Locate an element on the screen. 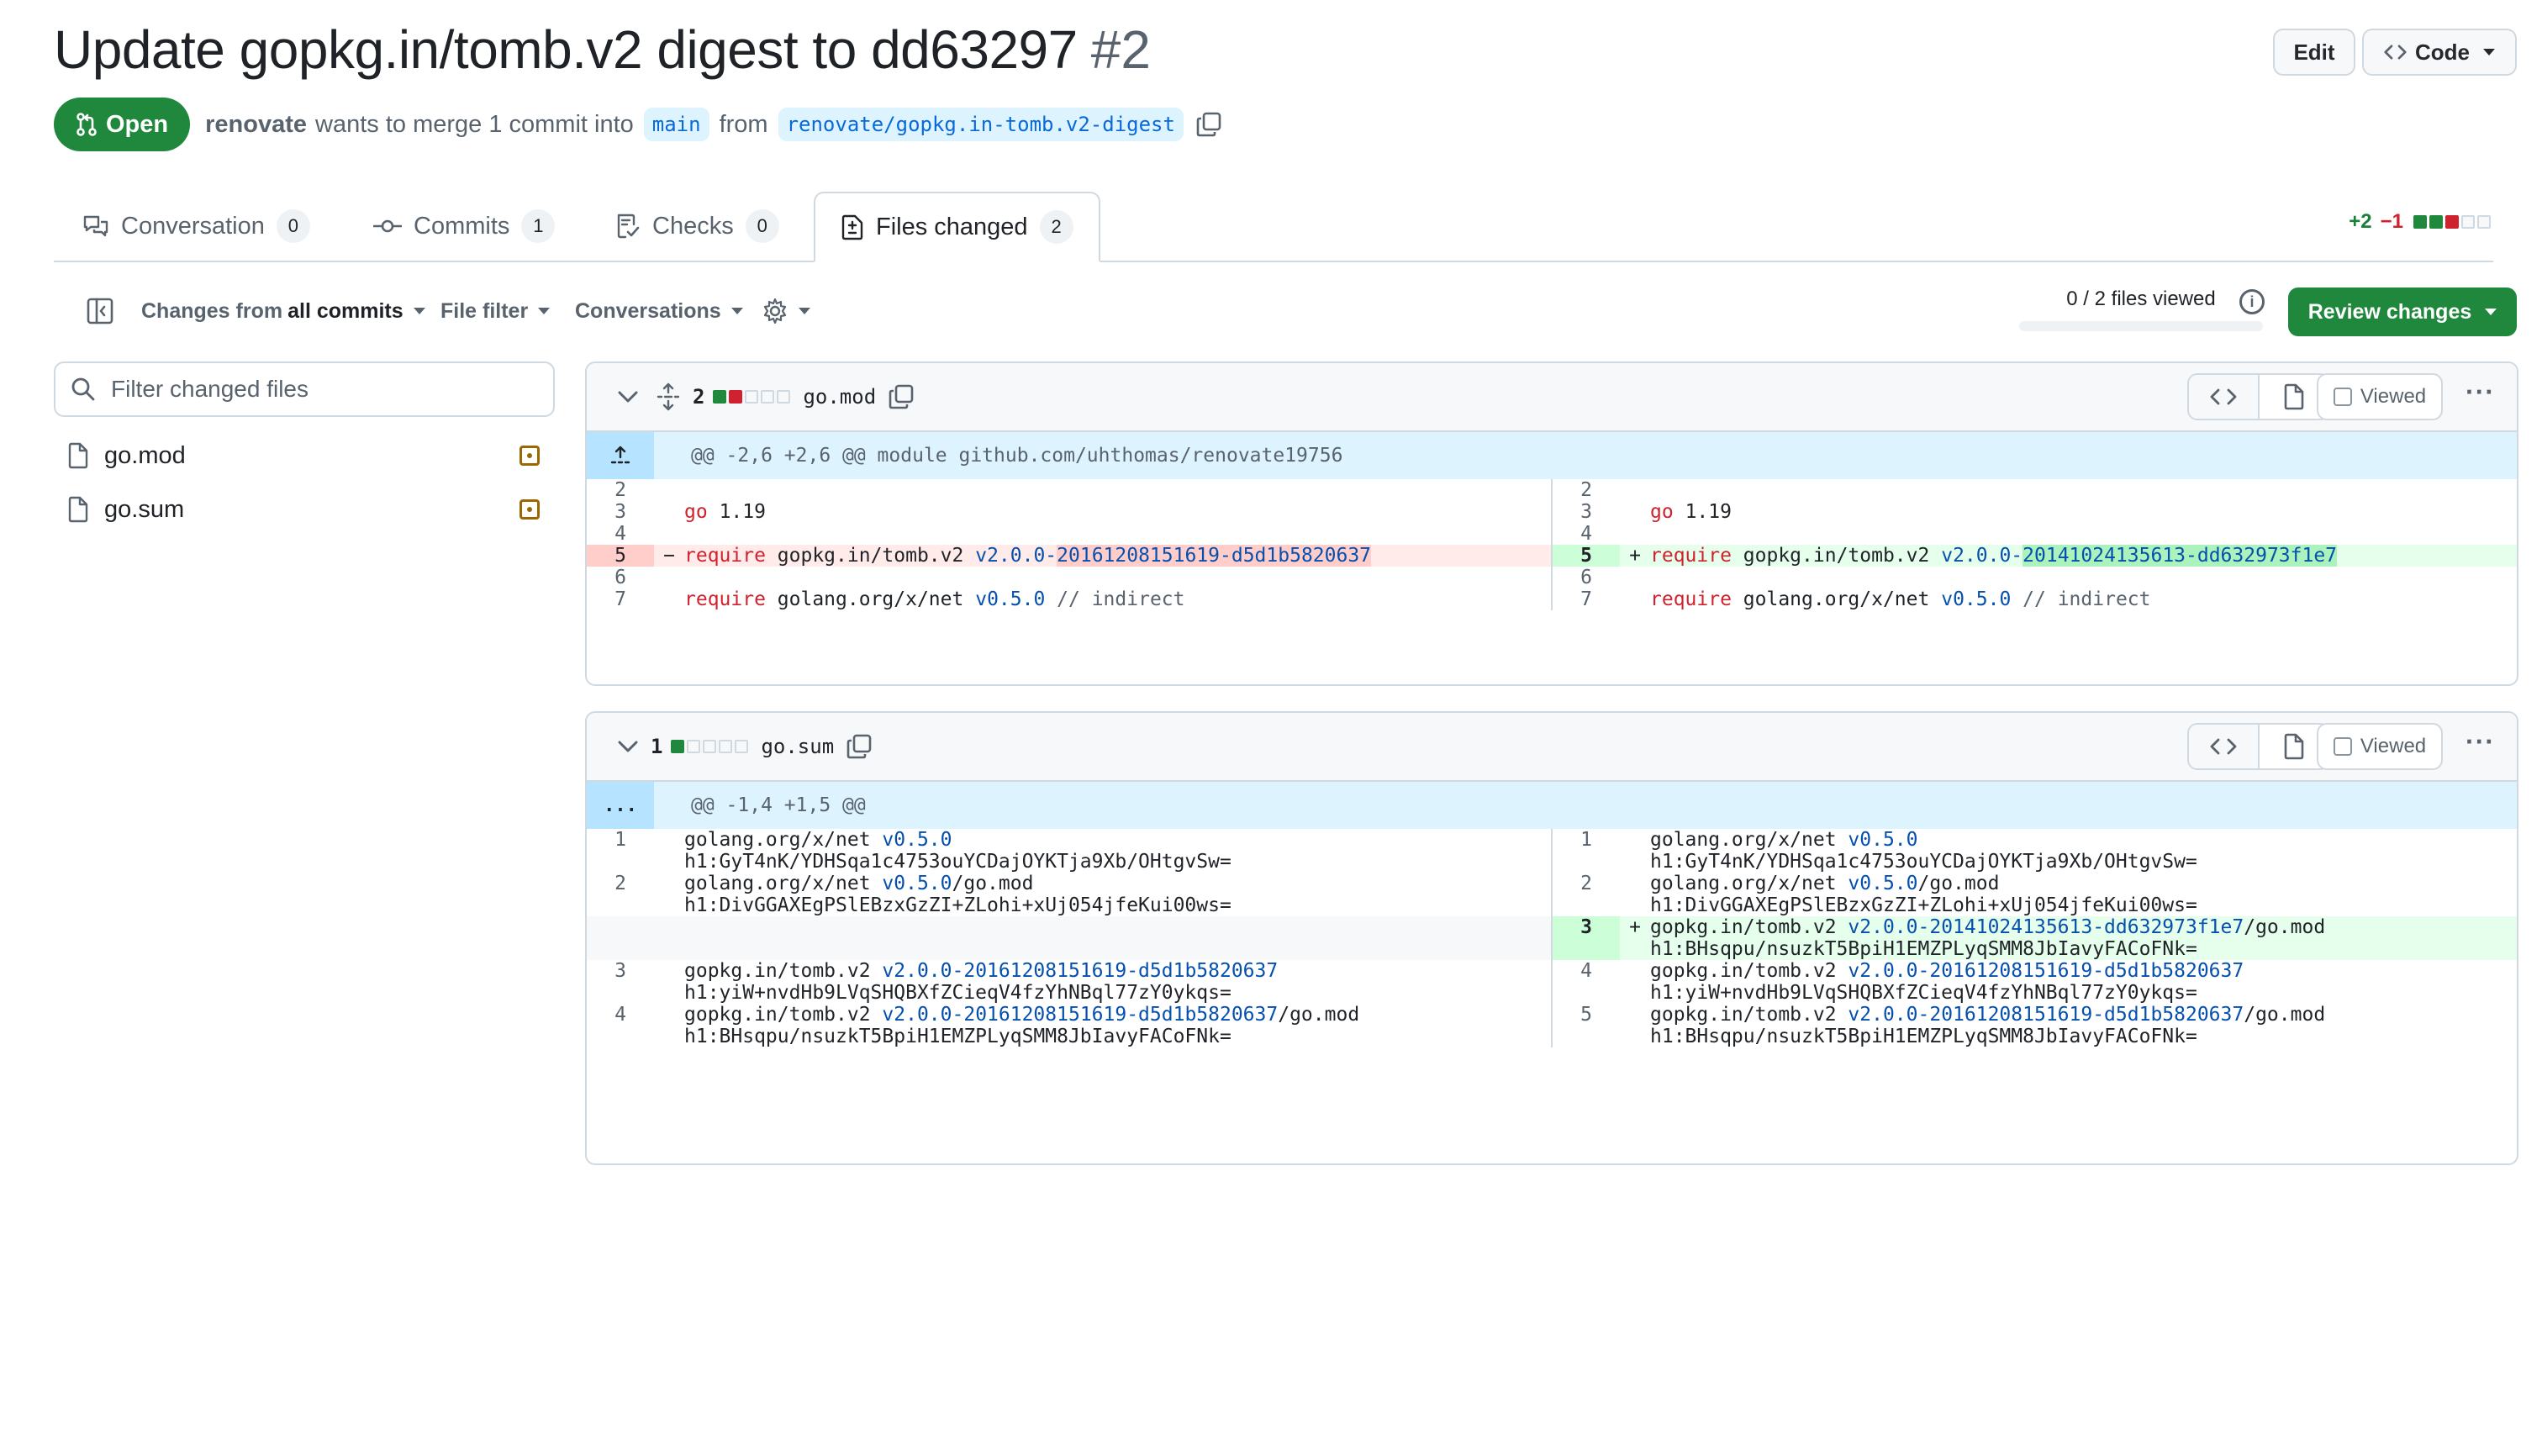 This screenshot has width=2542, height=1456. conversations-dropdown: Conversations is located at coordinates (659, 311).